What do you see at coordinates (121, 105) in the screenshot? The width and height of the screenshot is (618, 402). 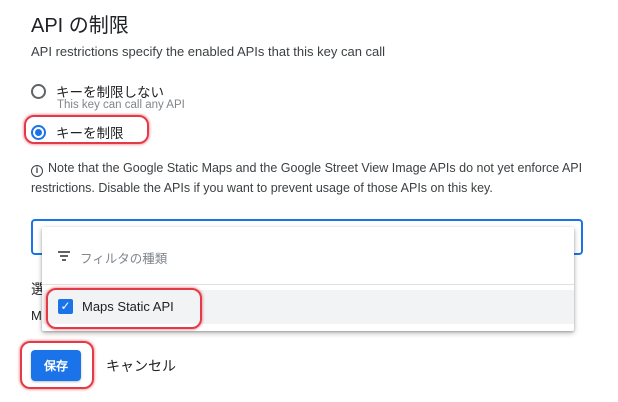 I see `radio-unrestricted-helper: This key can call any API` at bounding box center [121, 105].